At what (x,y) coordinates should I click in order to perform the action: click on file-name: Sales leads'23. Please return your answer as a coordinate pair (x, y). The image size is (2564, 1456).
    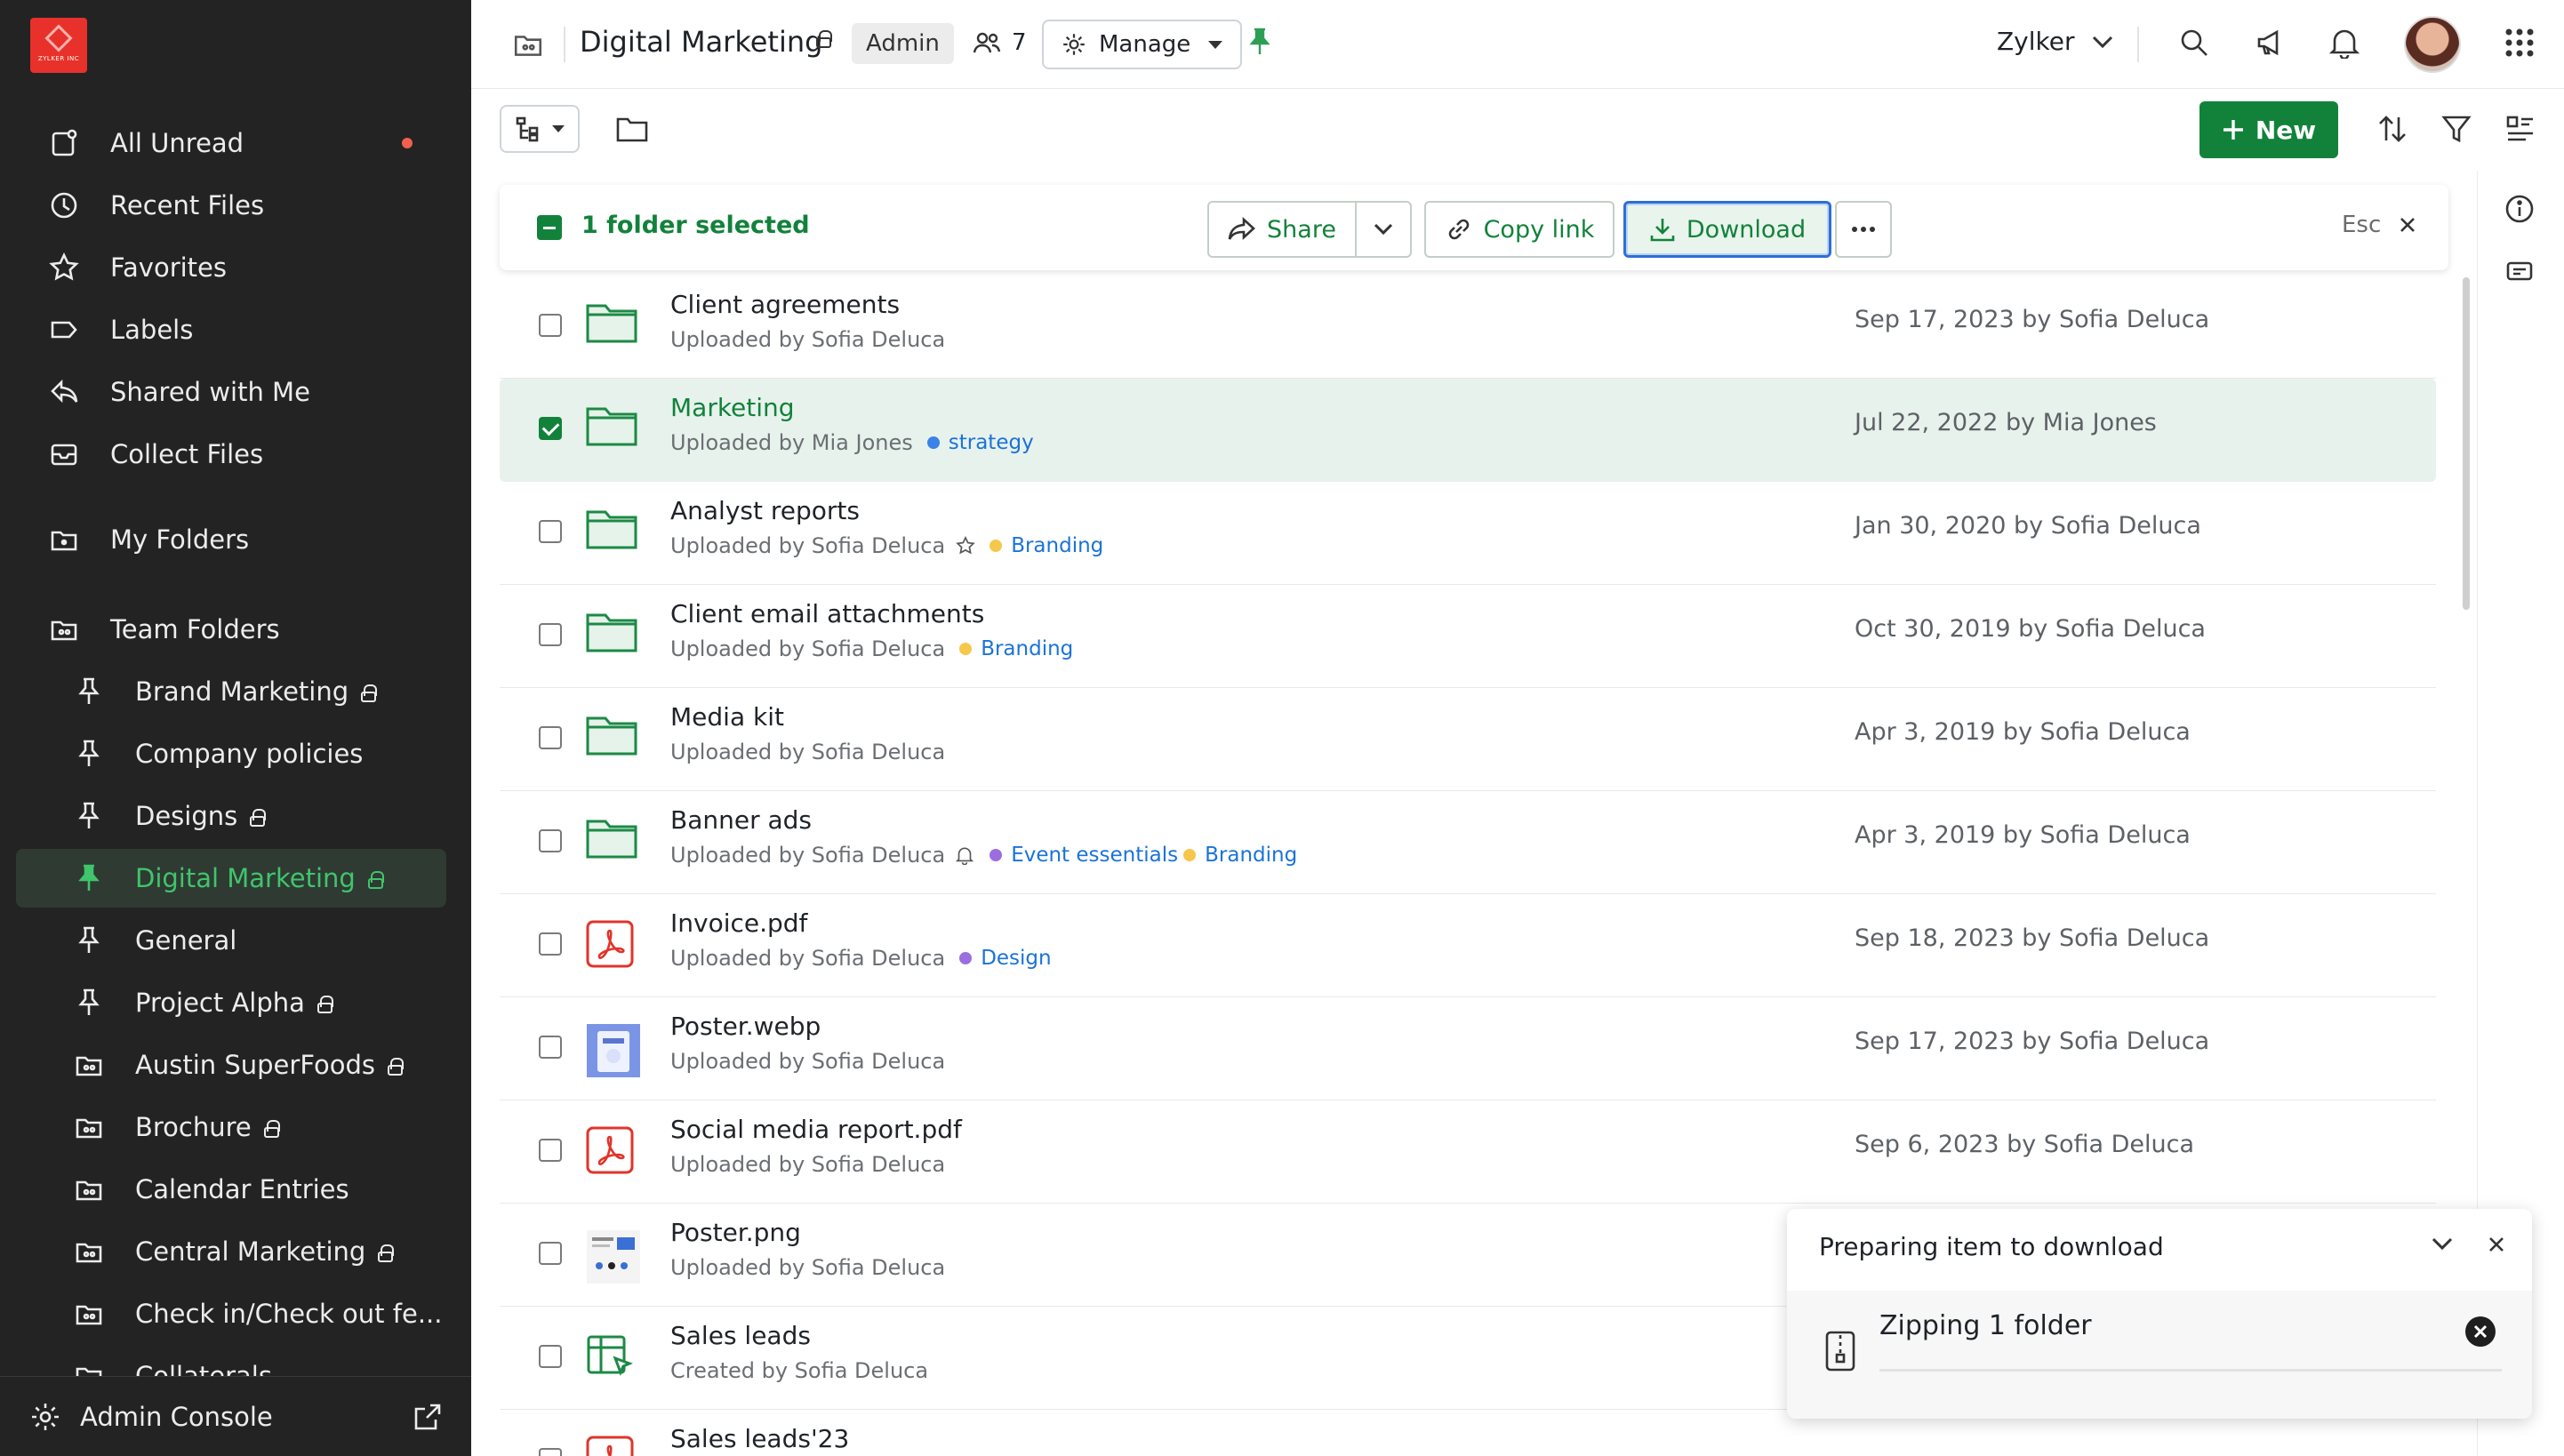
    Looking at the image, I should click on (759, 1438).